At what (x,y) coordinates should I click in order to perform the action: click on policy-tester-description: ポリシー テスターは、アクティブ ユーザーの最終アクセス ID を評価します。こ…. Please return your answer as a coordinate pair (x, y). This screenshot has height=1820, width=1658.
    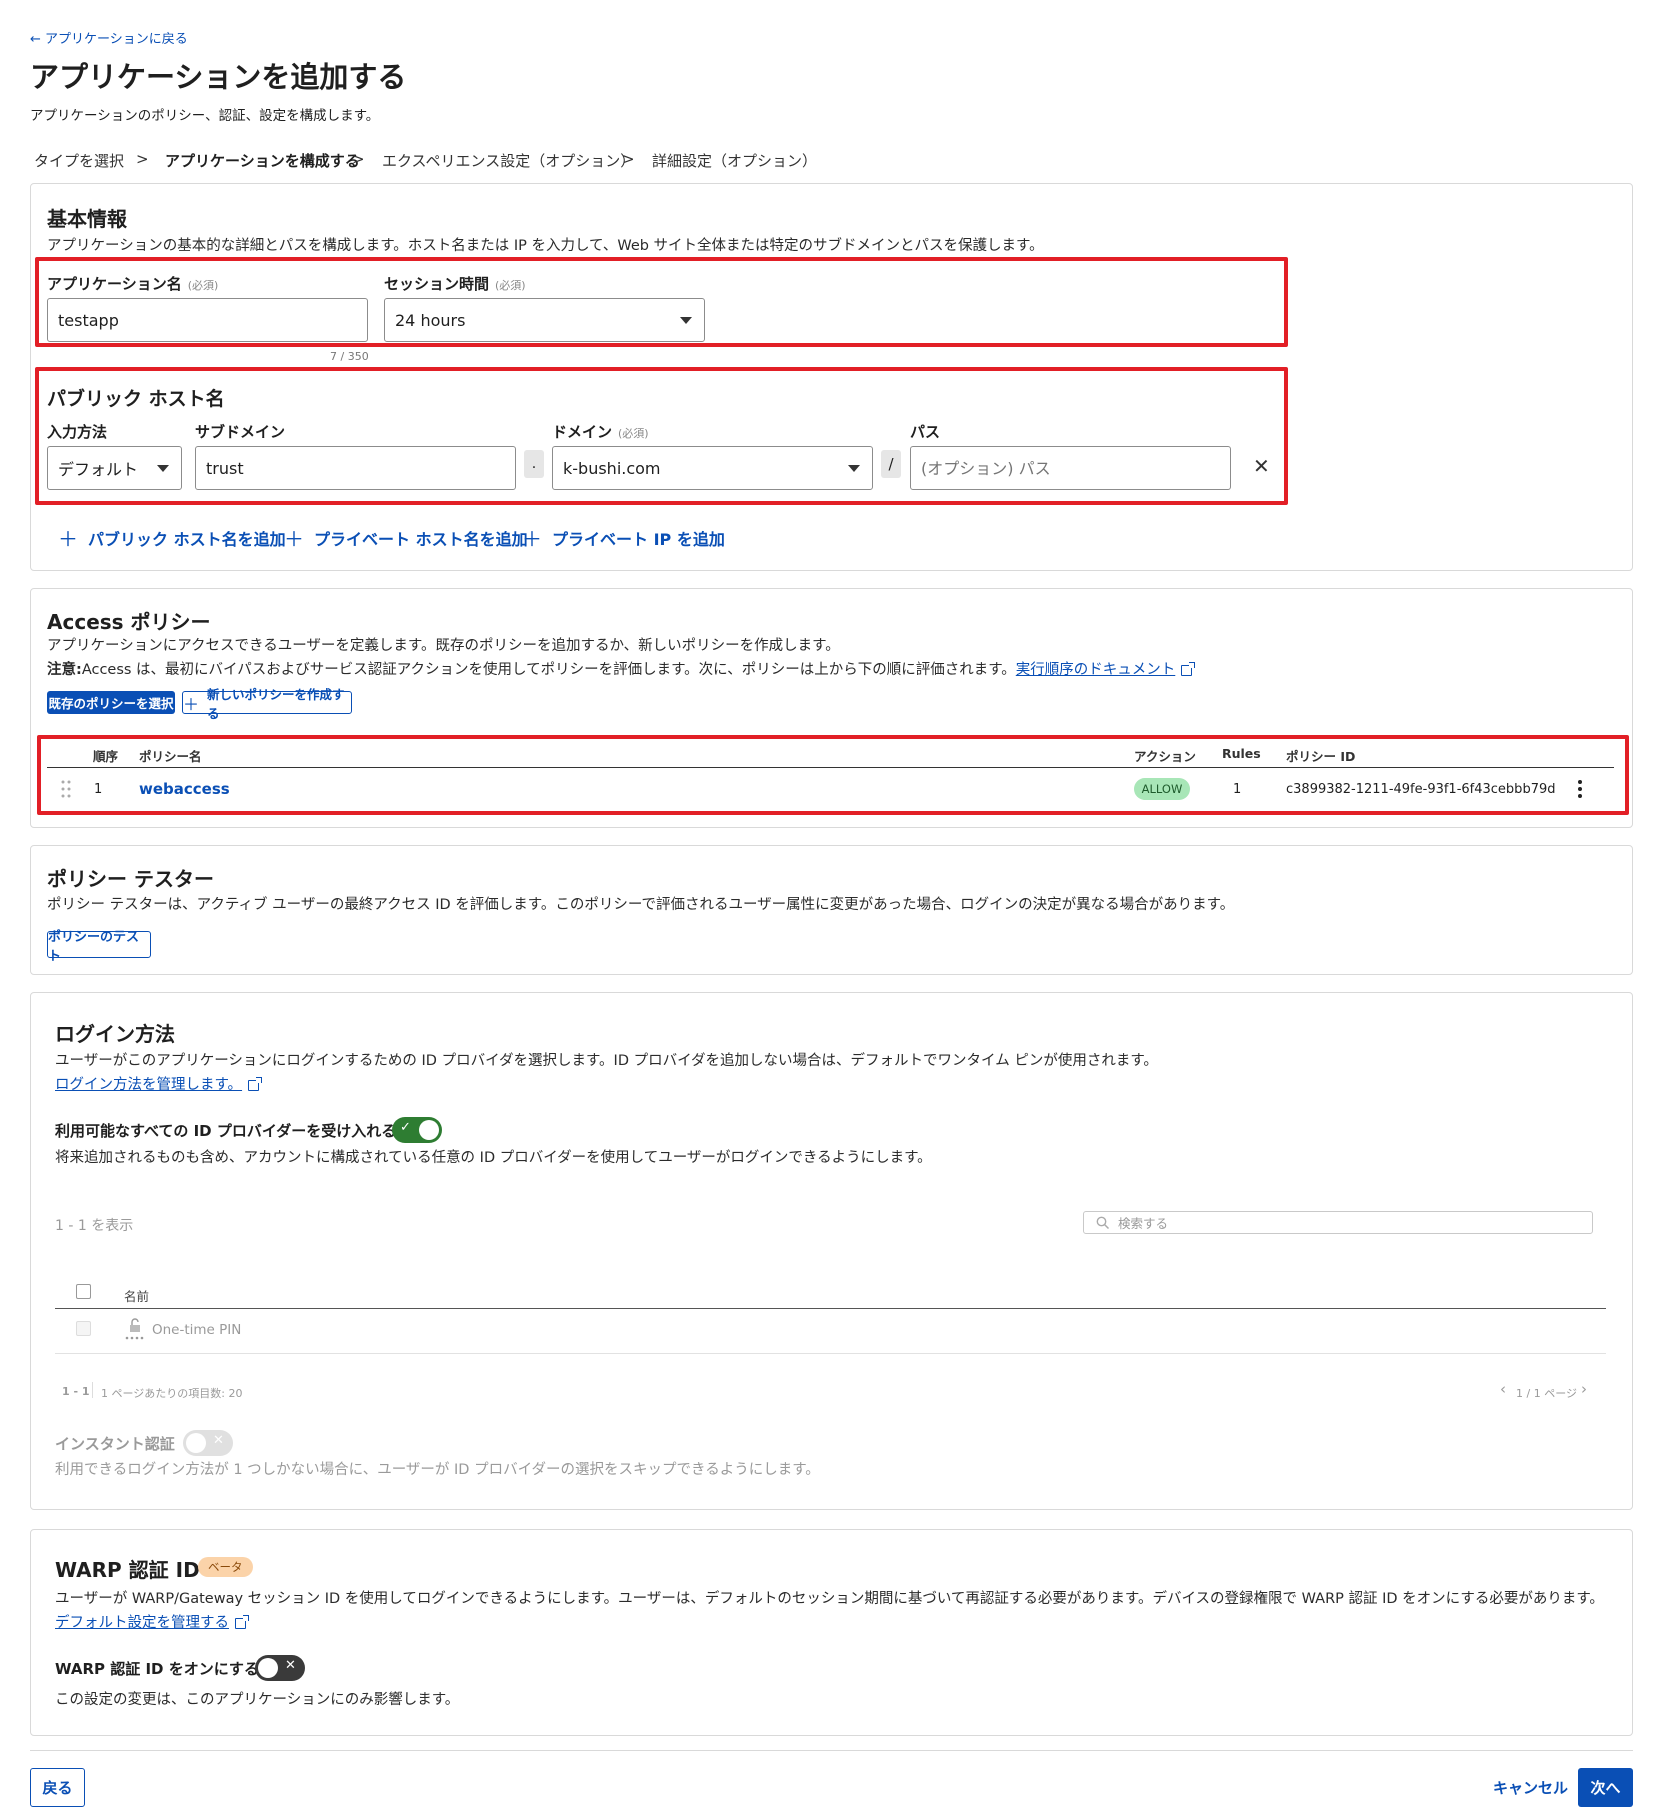
    Looking at the image, I should click on (641, 905).